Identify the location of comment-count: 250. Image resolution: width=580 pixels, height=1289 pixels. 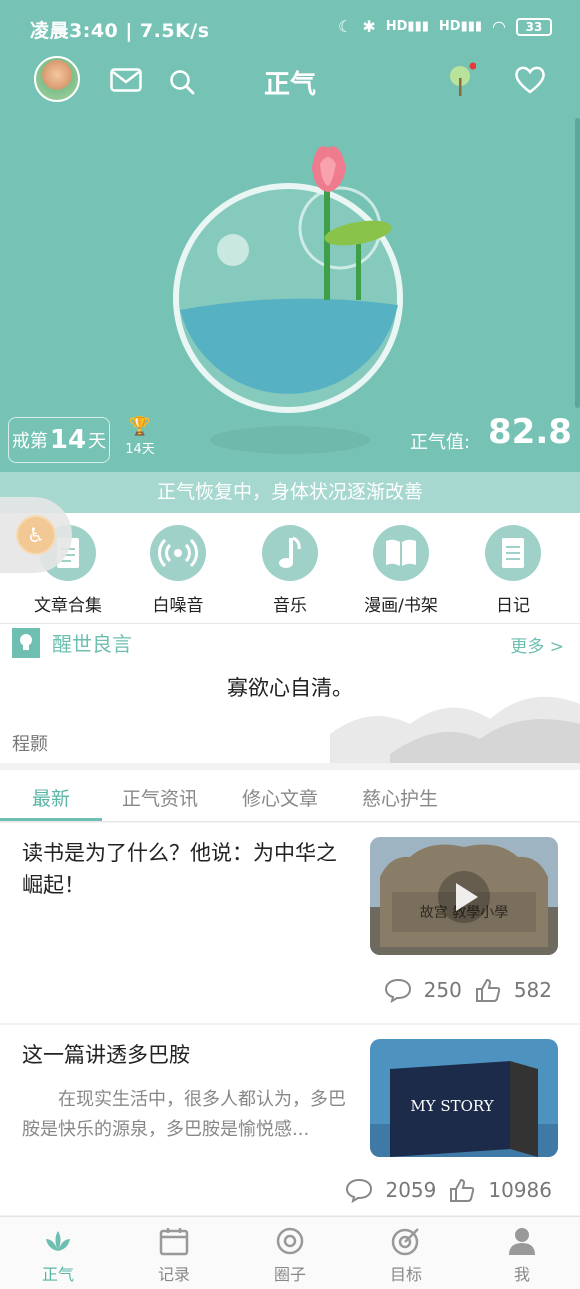
(442, 990).